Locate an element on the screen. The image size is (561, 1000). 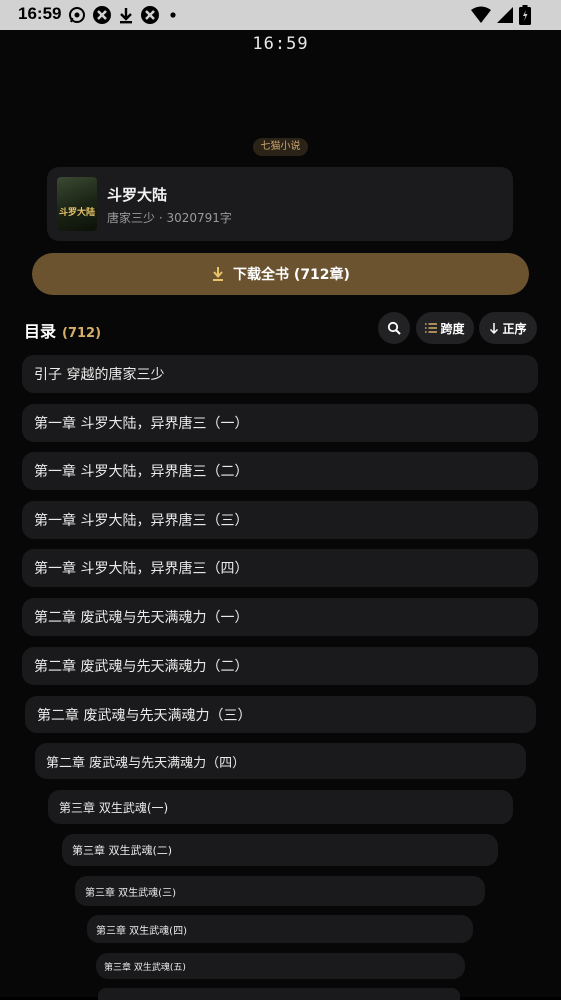
chapter-item: 引子 穿越的唐家三少 is located at coordinates (280, 374).